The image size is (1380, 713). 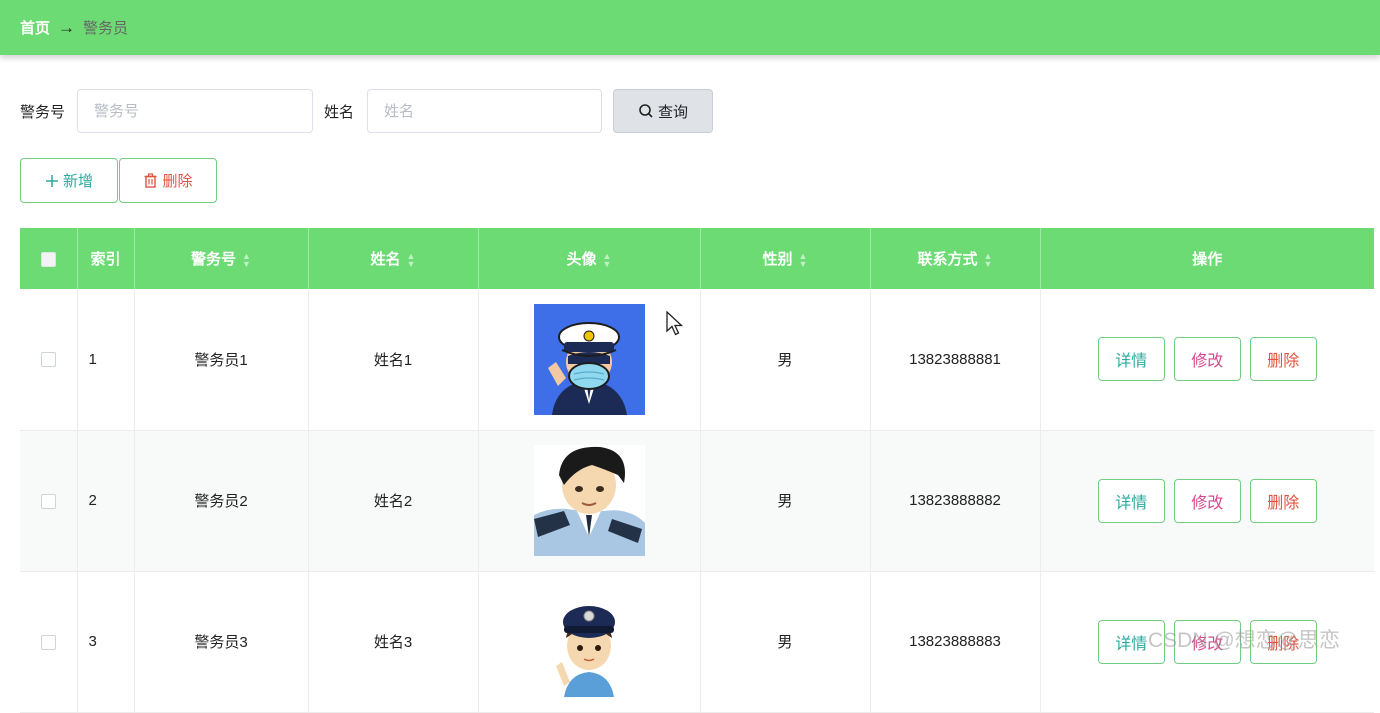 I want to click on header-phone-label: 联系方式, so click(x=947, y=259).